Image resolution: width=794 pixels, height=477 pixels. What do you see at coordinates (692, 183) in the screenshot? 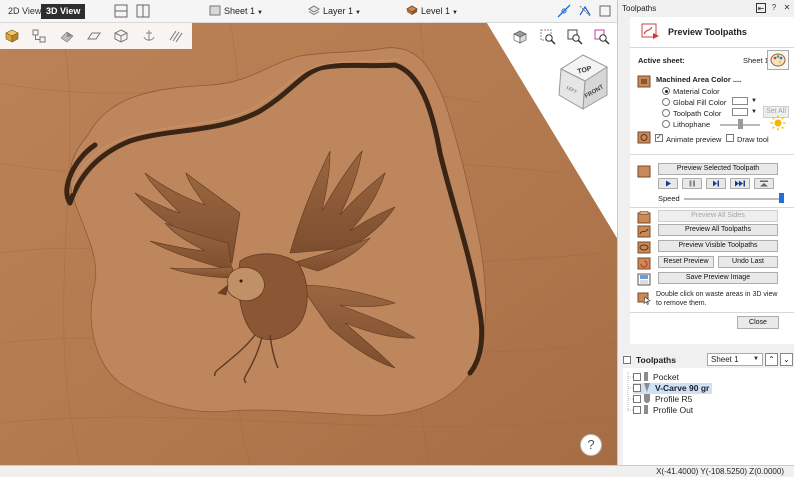
I see `pause-button` at bounding box center [692, 183].